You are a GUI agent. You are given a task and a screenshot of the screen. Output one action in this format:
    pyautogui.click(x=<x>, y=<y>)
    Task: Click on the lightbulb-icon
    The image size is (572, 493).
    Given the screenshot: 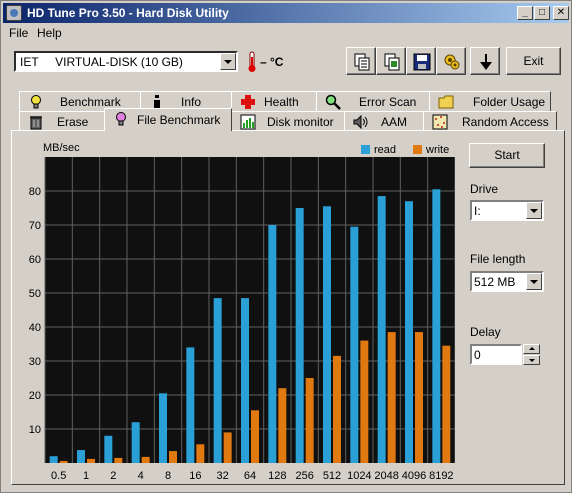 What is the action you would take?
    pyautogui.click(x=36, y=102)
    